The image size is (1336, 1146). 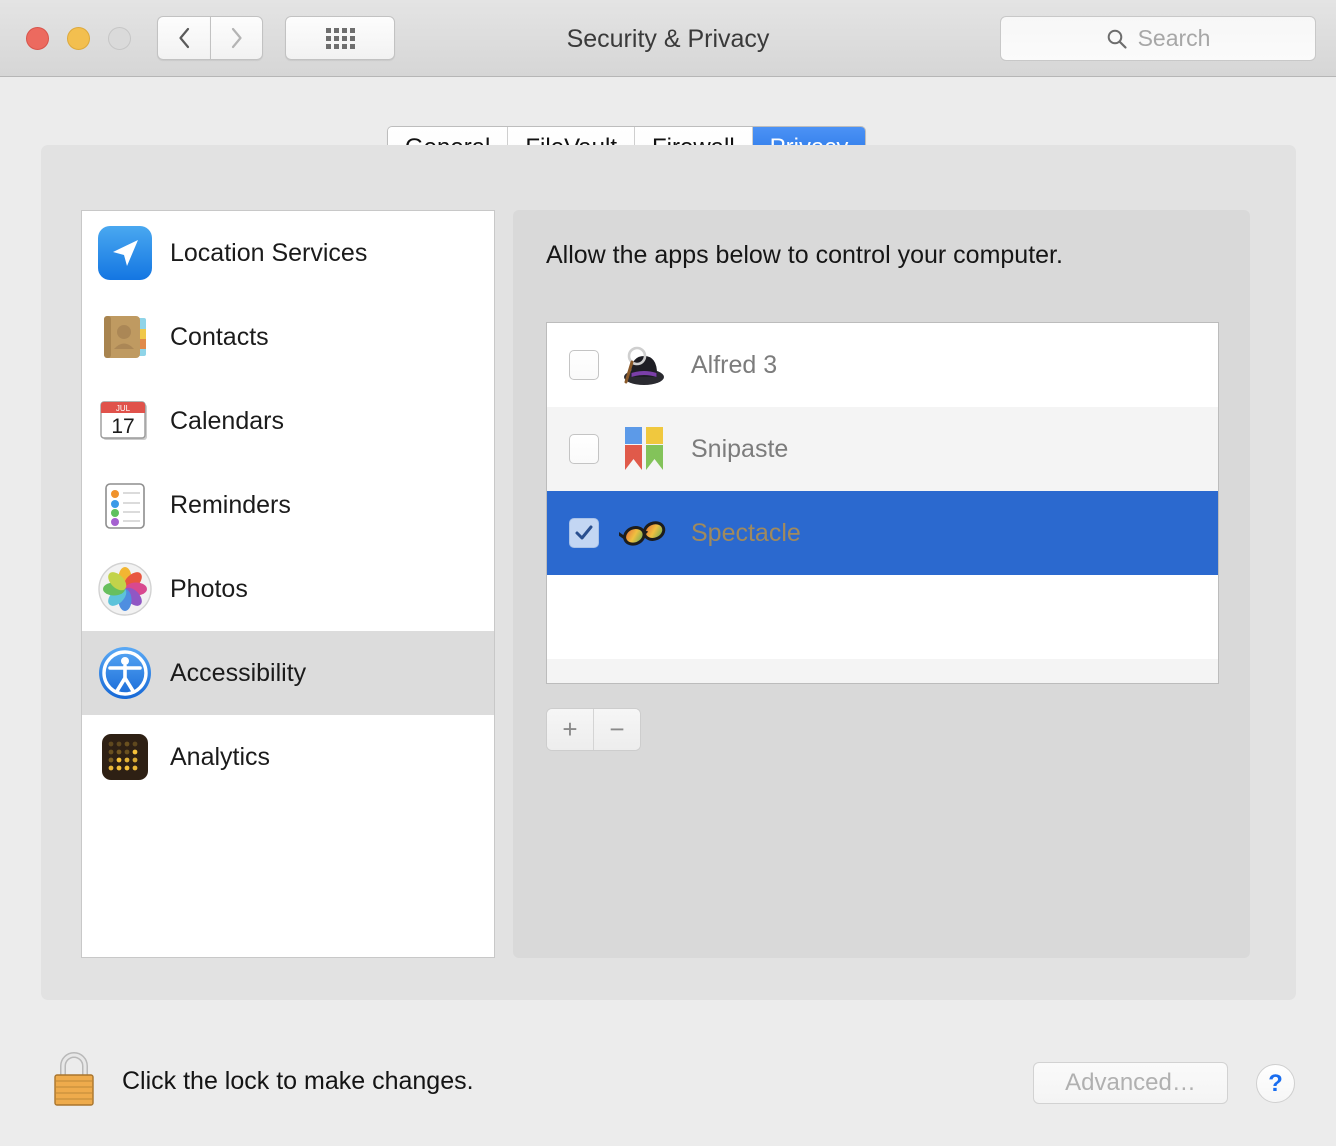 What do you see at coordinates (125, 337) in the screenshot?
I see `contacts-icon` at bounding box center [125, 337].